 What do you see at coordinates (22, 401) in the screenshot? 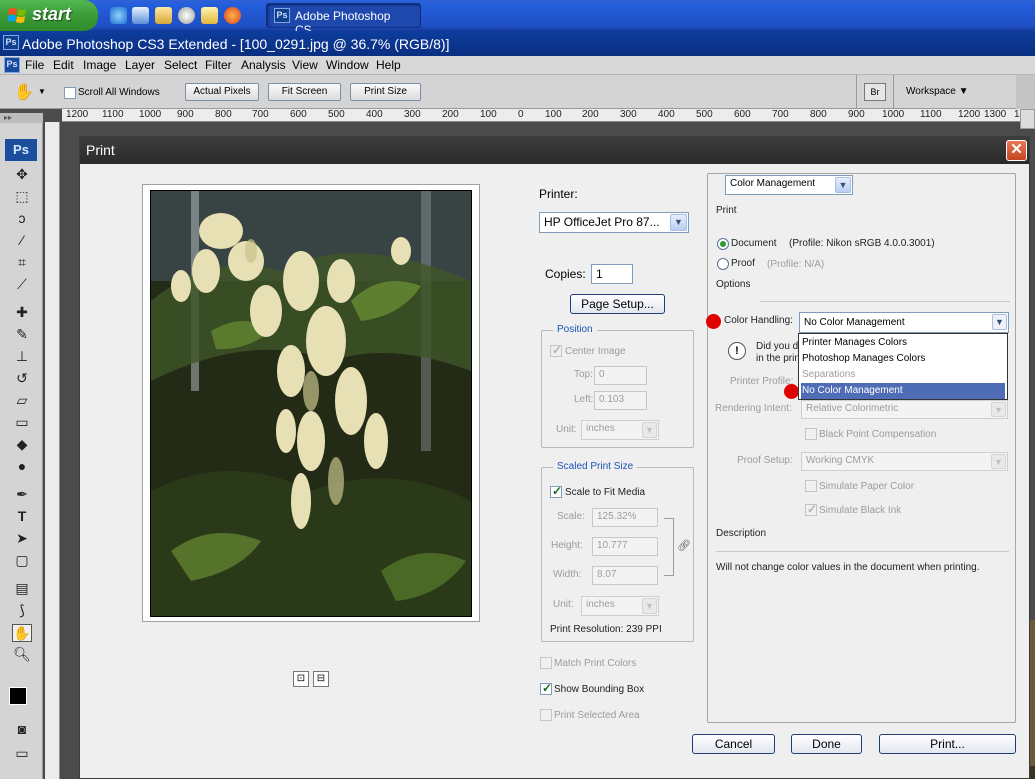
I see `eraser-tool-icon: ▱` at bounding box center [22, 401].